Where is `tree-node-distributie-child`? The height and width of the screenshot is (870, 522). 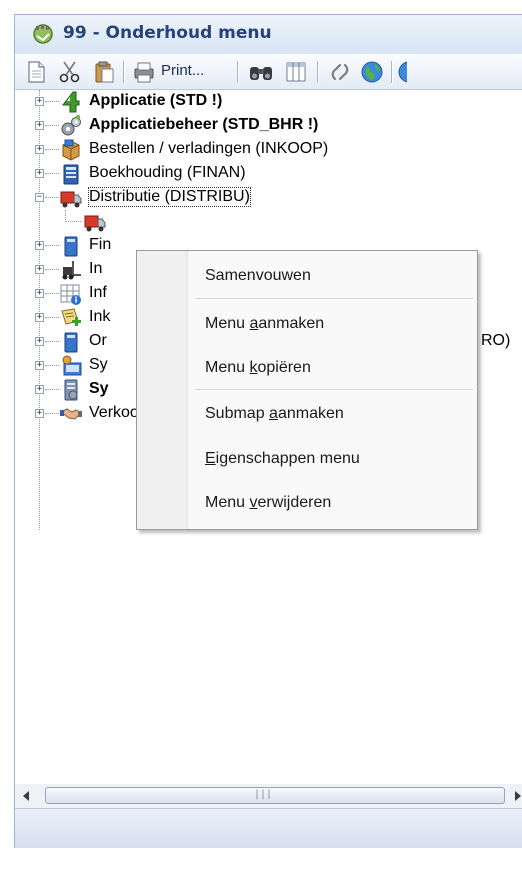
tree-node-distributie-child is located at coordinates (268, 222).